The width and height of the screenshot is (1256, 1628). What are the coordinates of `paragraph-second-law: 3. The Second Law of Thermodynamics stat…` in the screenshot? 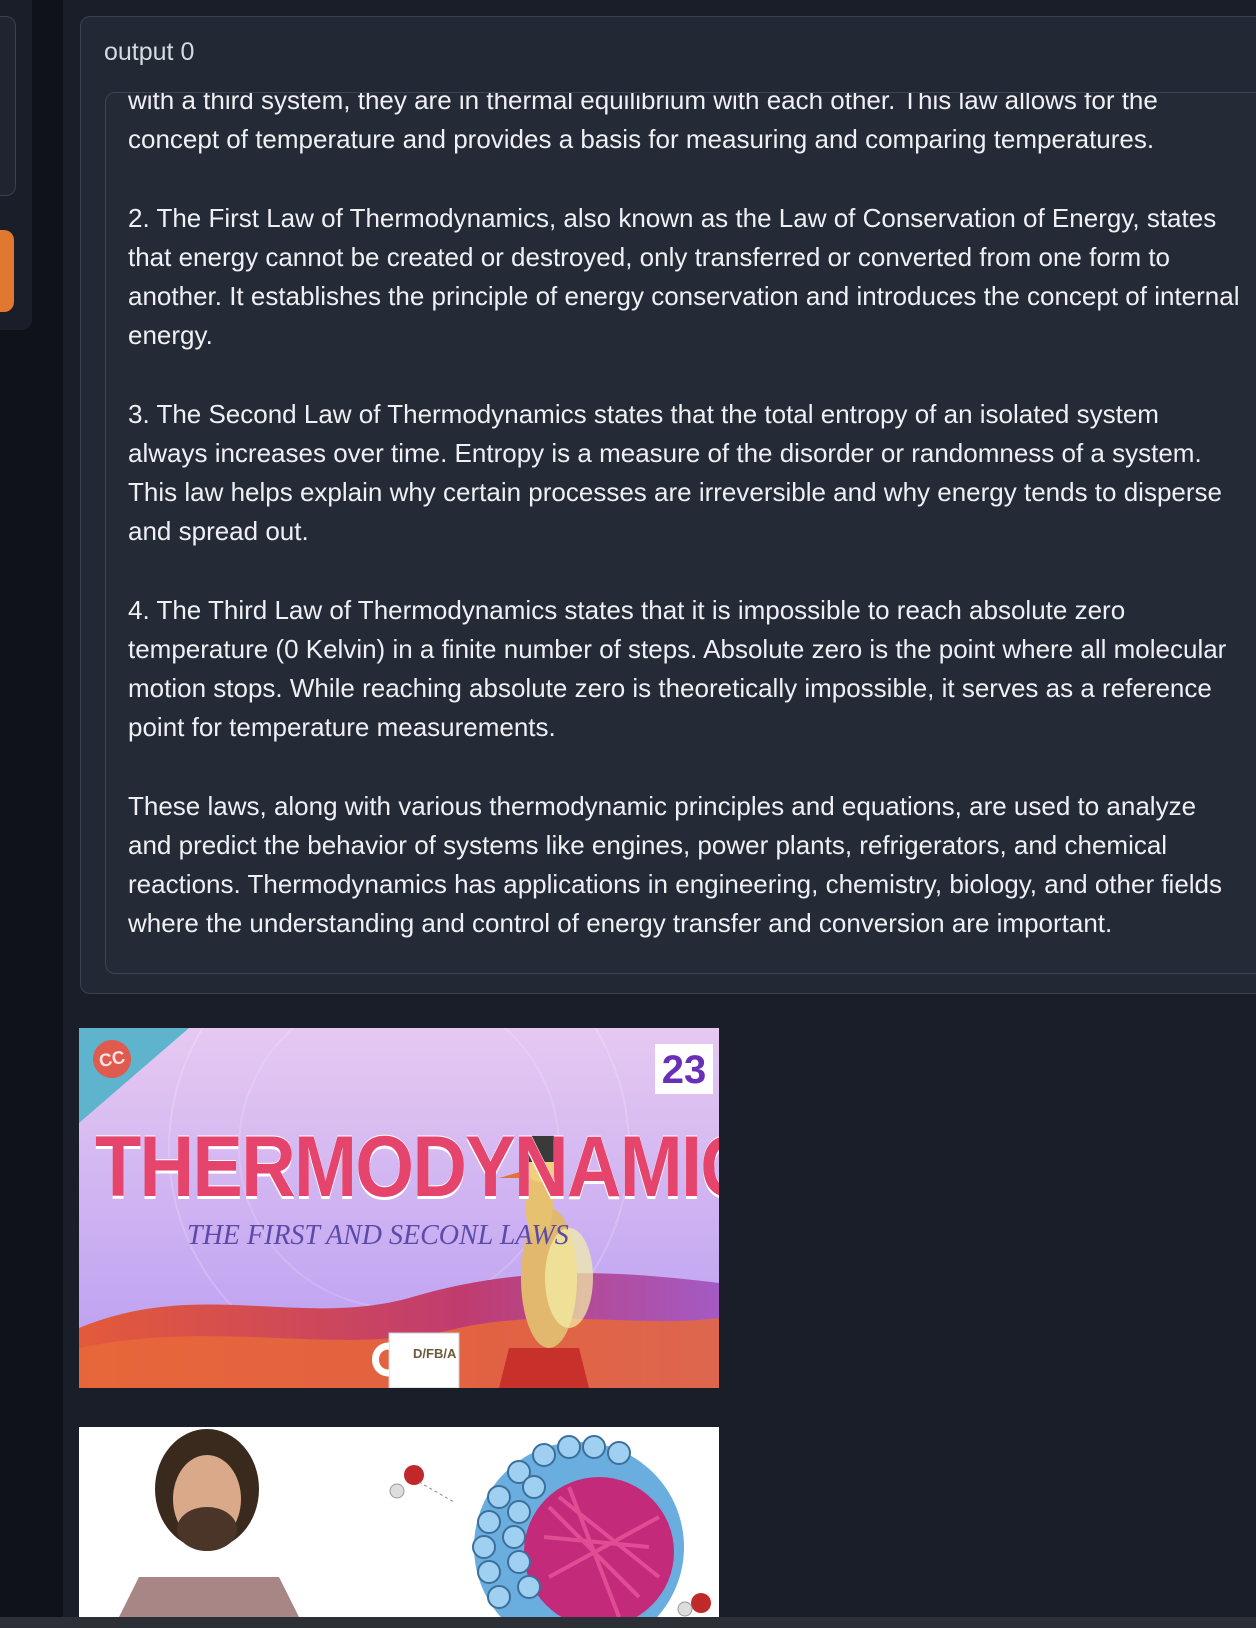 It's located at (675, 472).